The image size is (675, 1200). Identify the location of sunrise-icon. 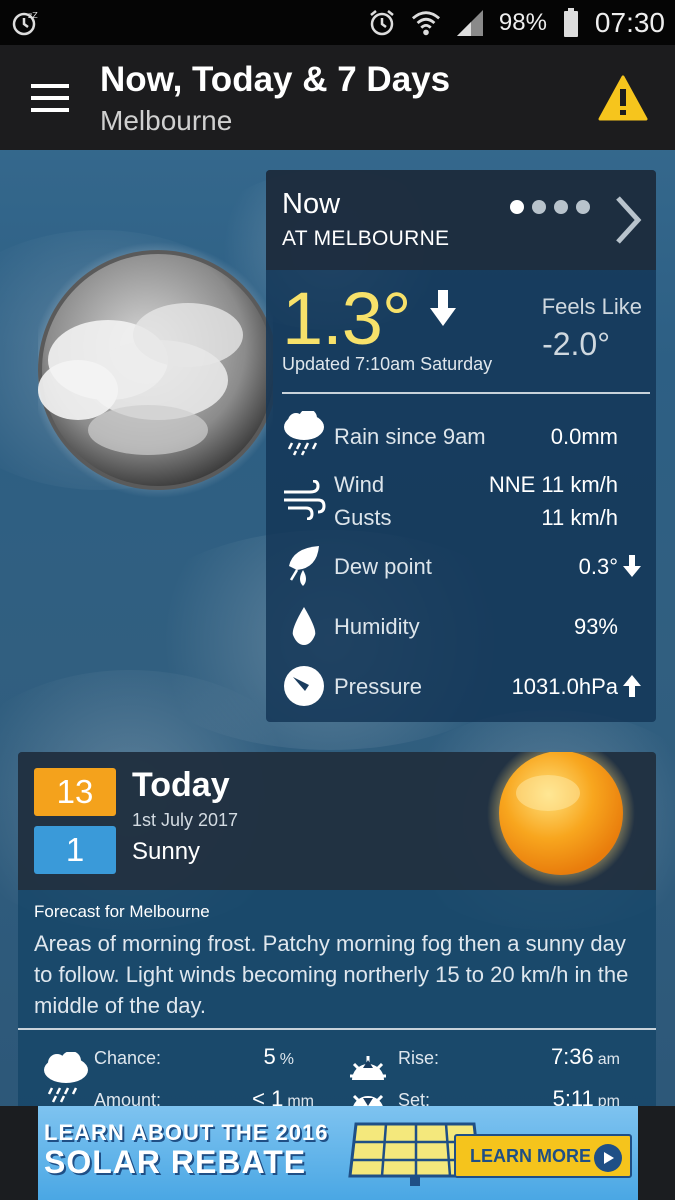
(368, 1068).